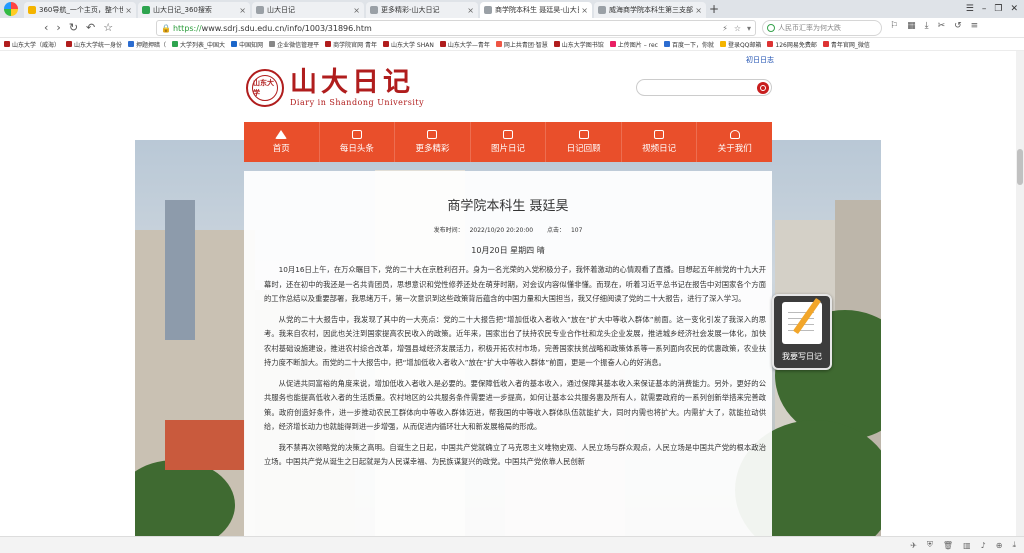 Image resolution: width=1024 pixels, height=553 pixels. Describe the element at coordinates (984, 9) in the screenshot. I see `minimize-icon: –` at that location.